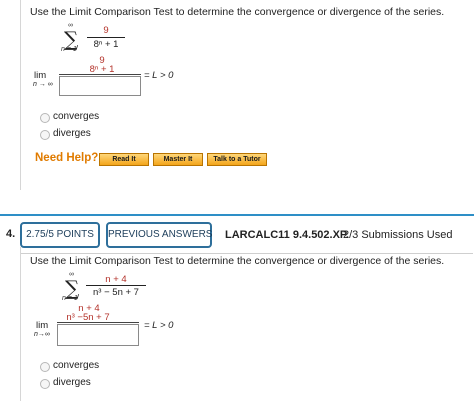 Image resolution: width=474 pixels, height=401 pixels. I want to click on read-it-button: Read It, so click(124, 159).